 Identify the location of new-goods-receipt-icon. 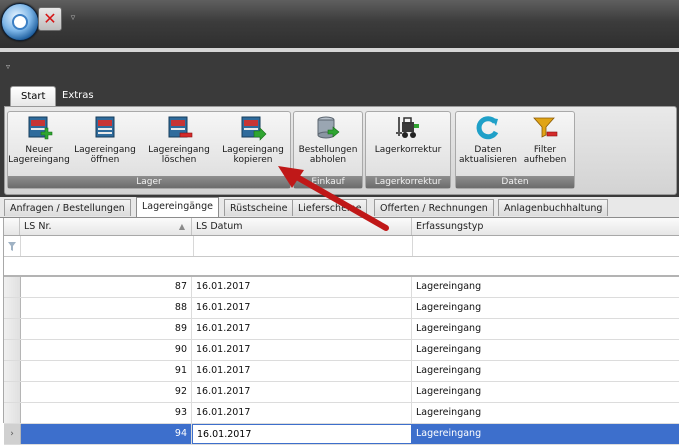
(40, 128).